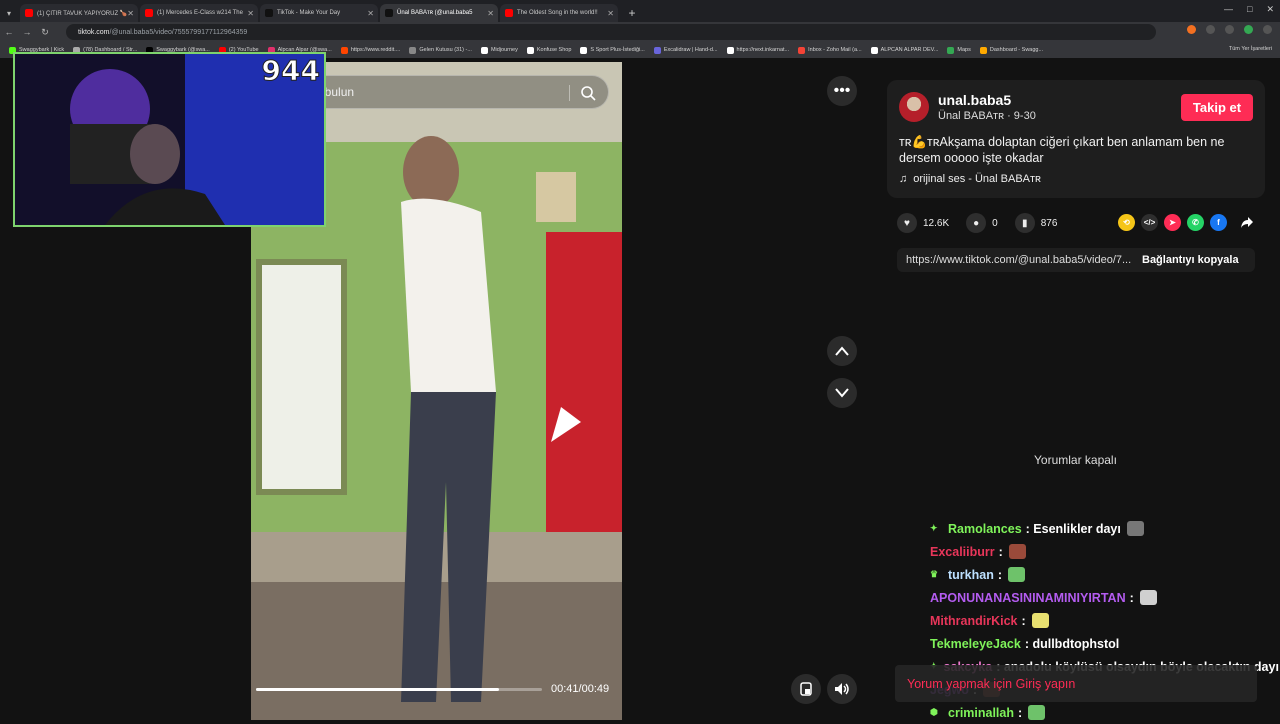  Describe the element at coordinates (27, 32) in the screenshot. I see `forward-icon: →` at that location.